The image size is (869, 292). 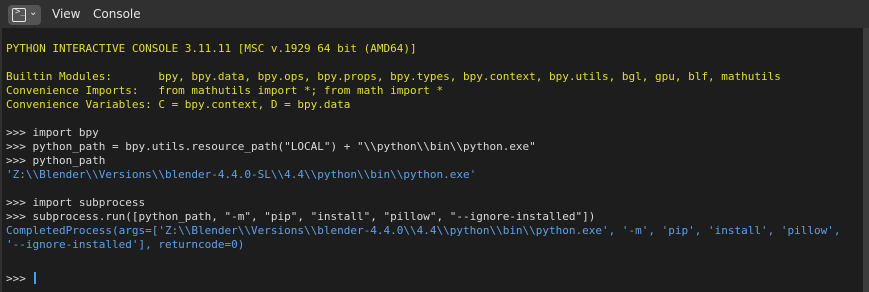 I want to click on input-line: >>> python_path, so click(x=56, y=160).